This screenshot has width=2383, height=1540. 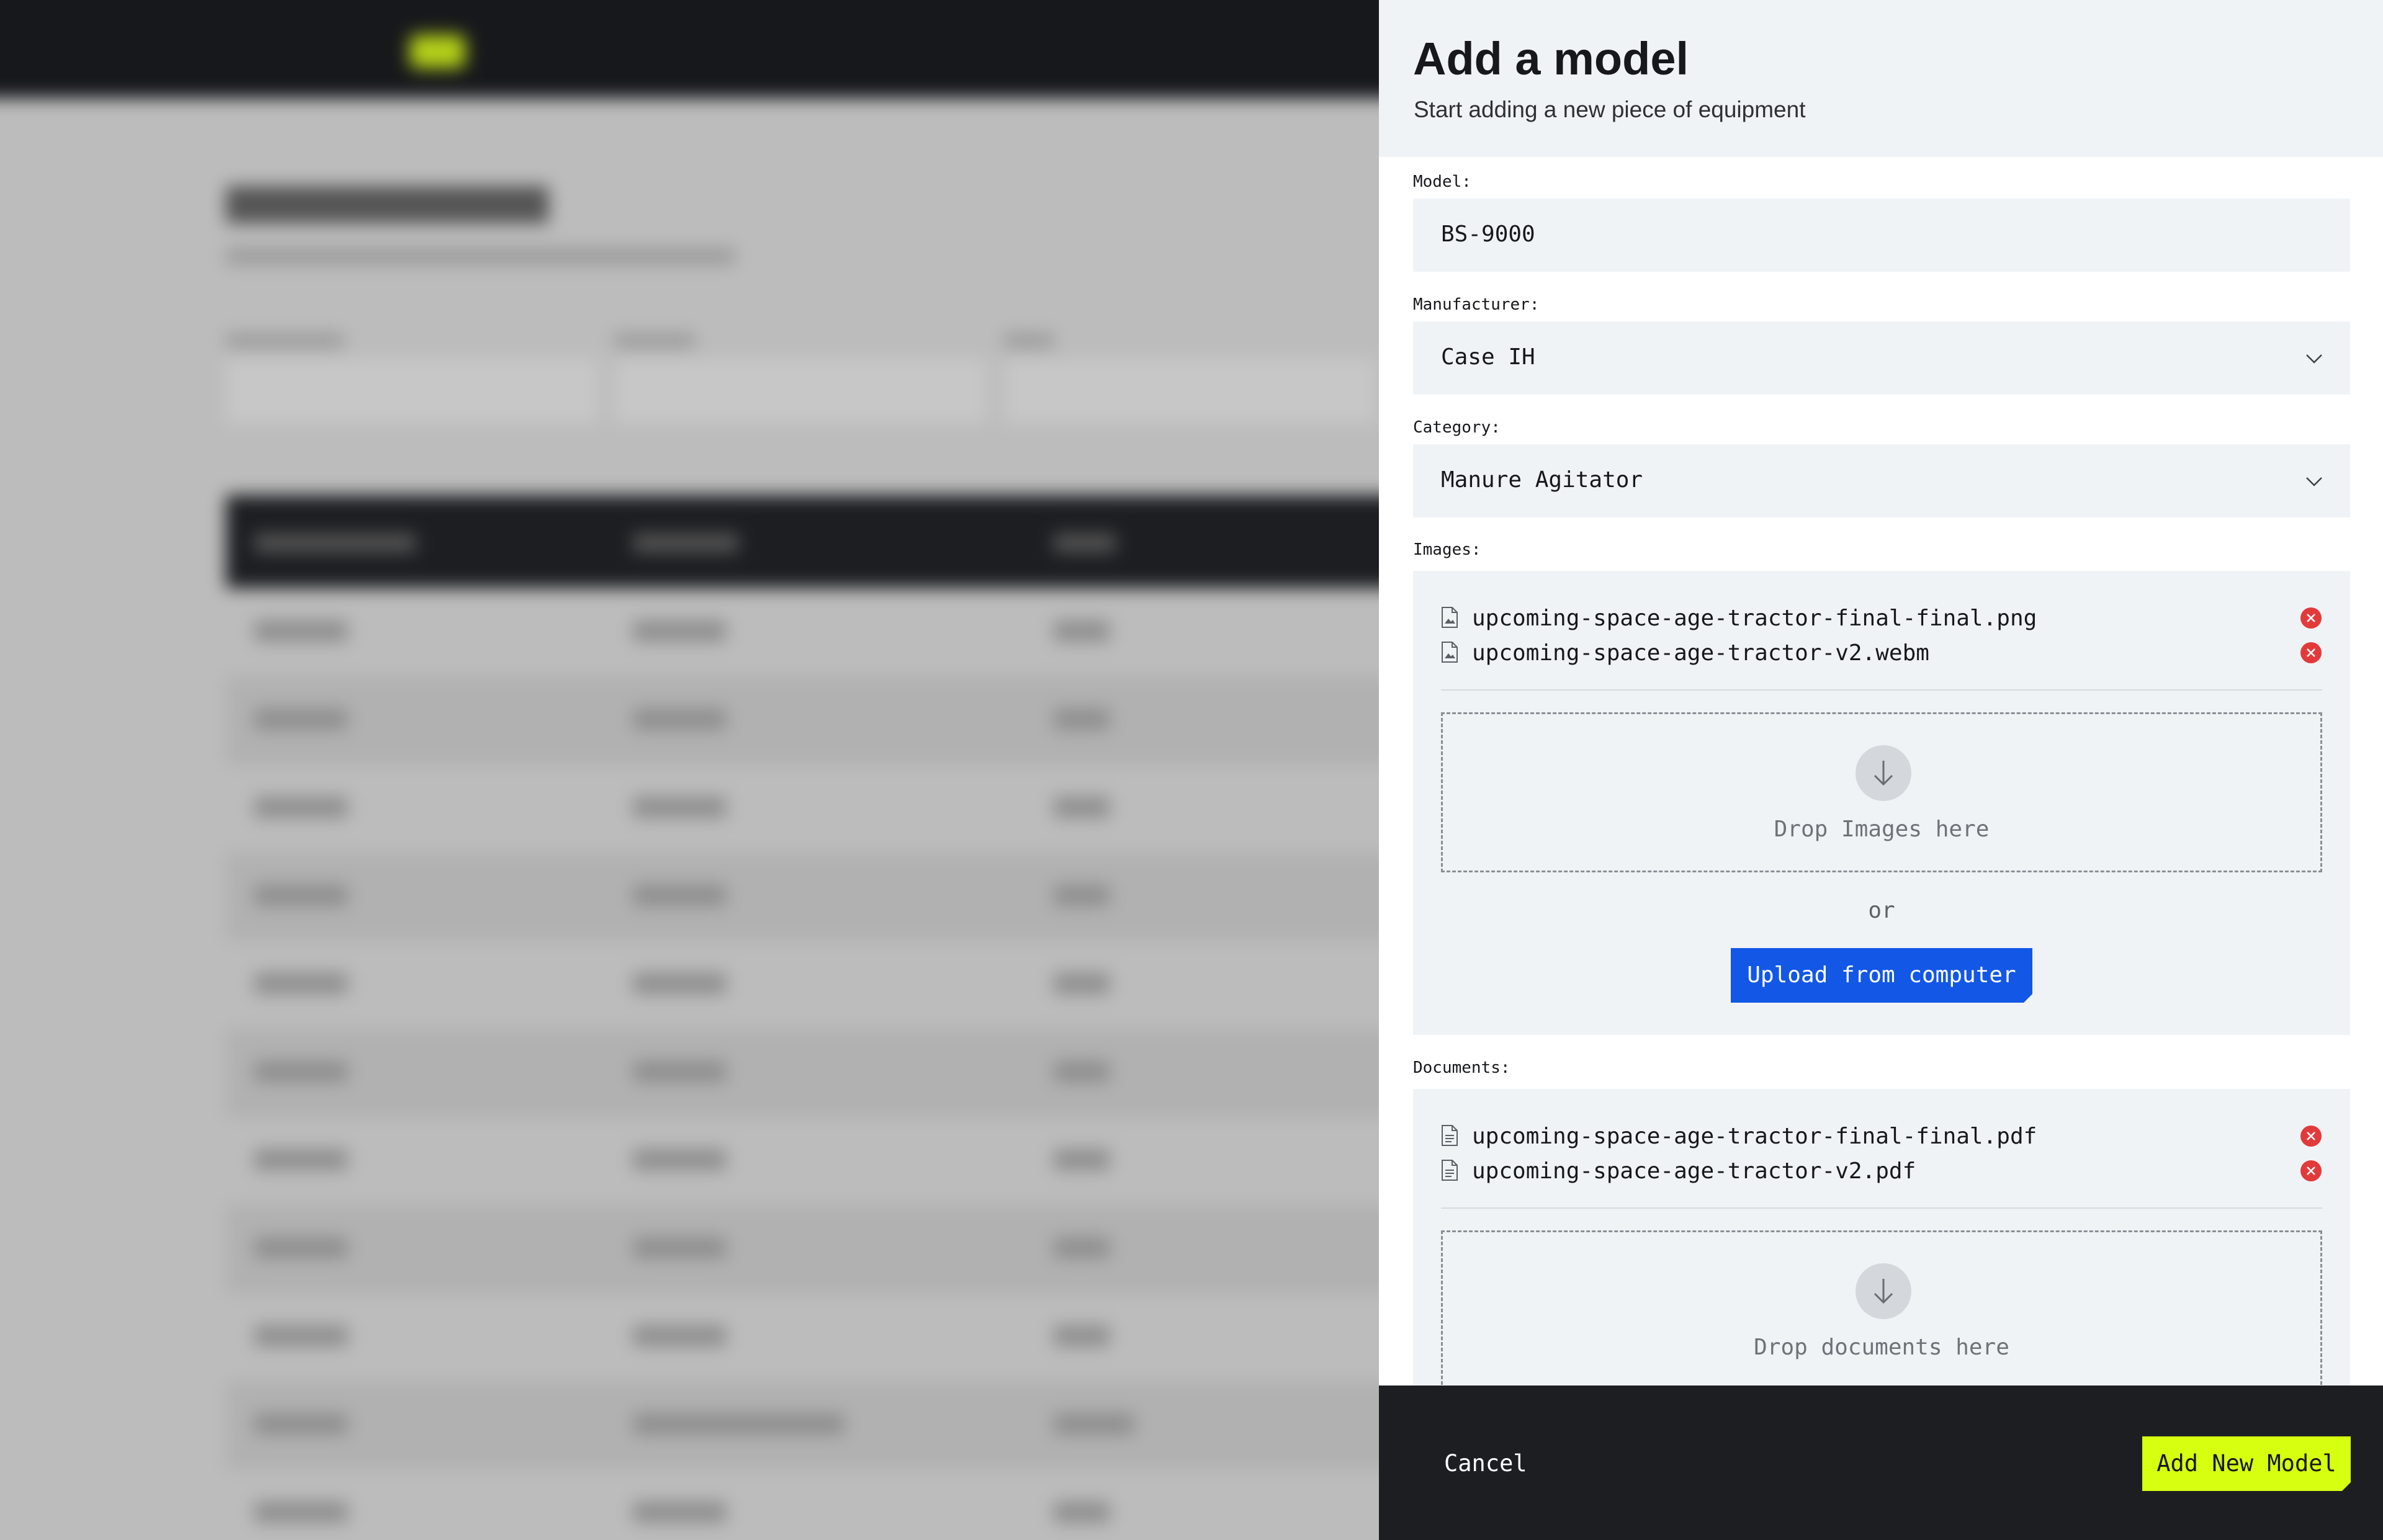 What do you see at coordinates (1551, 58) in the screenshot?
I see `drawer-title: Add a model` at bounding box center [1551, 58].